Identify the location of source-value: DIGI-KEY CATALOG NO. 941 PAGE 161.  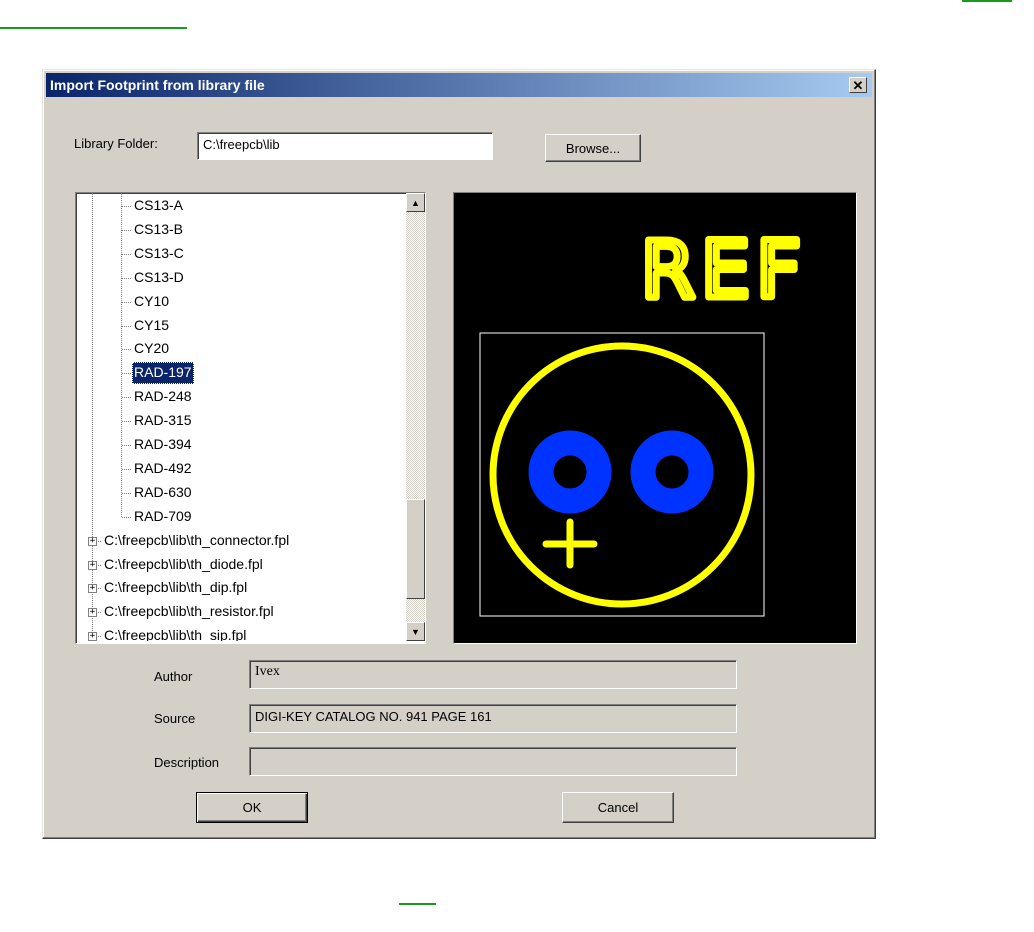
(373, 716).